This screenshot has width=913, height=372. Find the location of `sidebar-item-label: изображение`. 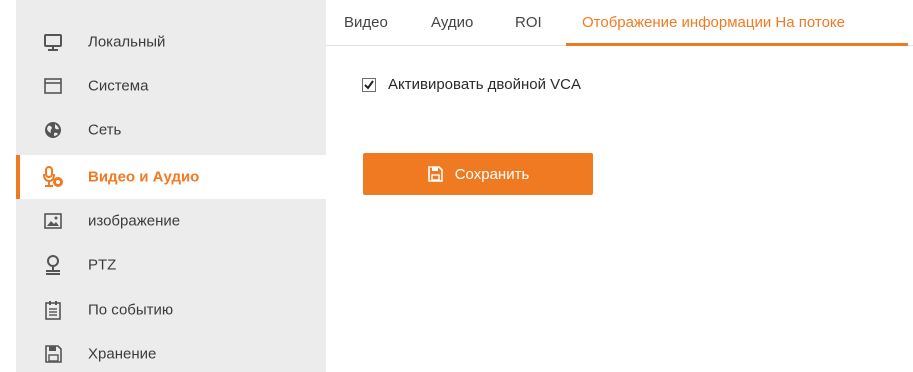

sidebar-item-label: изображение is located at coordinates (134, 221).